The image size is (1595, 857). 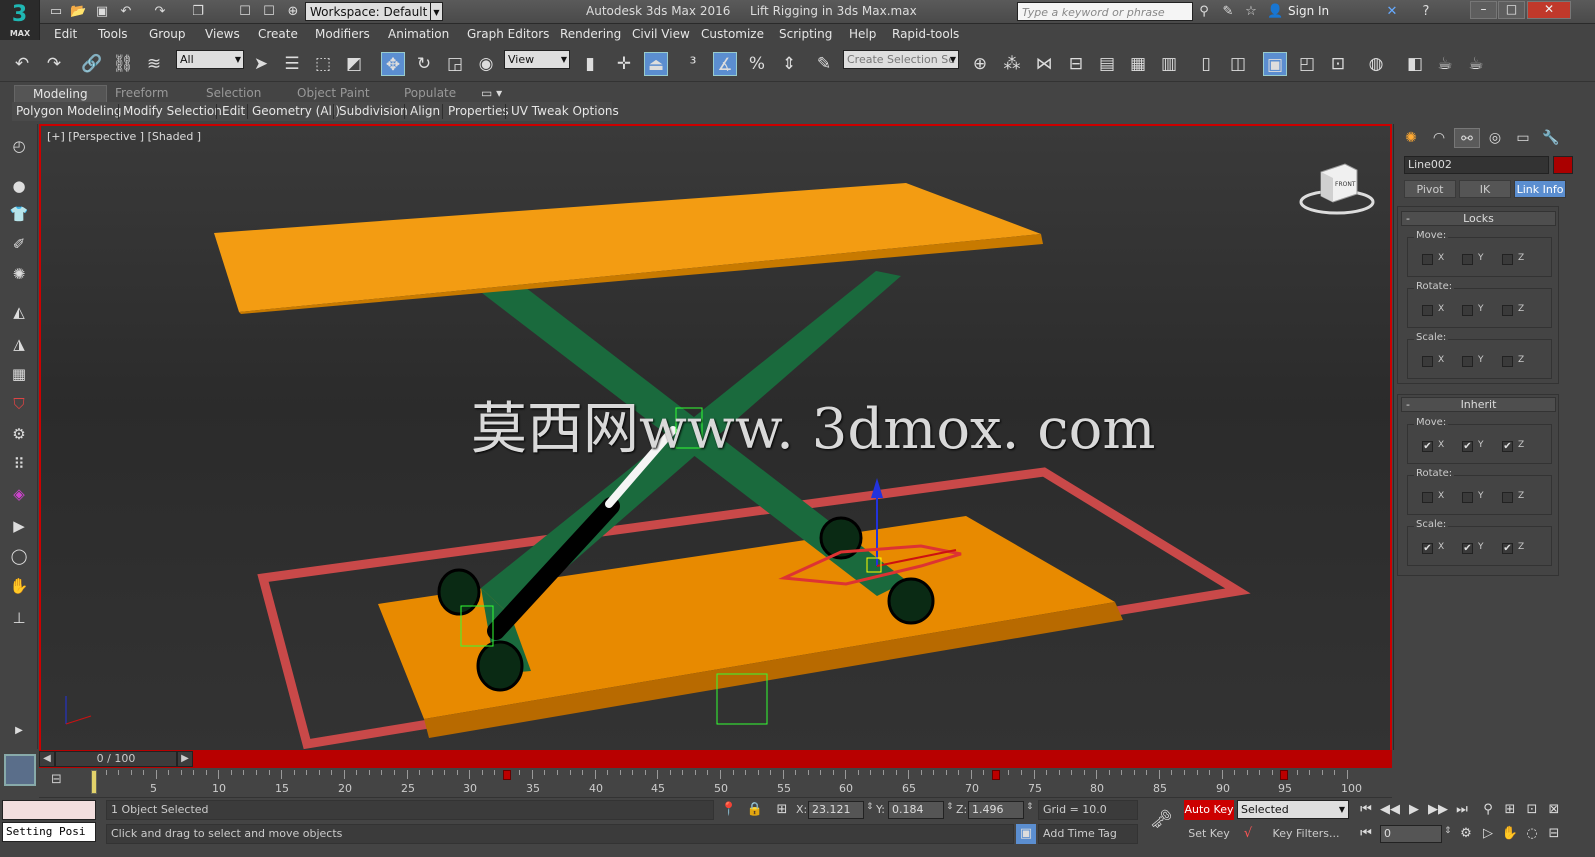 I want to click on menu-edit: Edit, so click(x=65, y=34).